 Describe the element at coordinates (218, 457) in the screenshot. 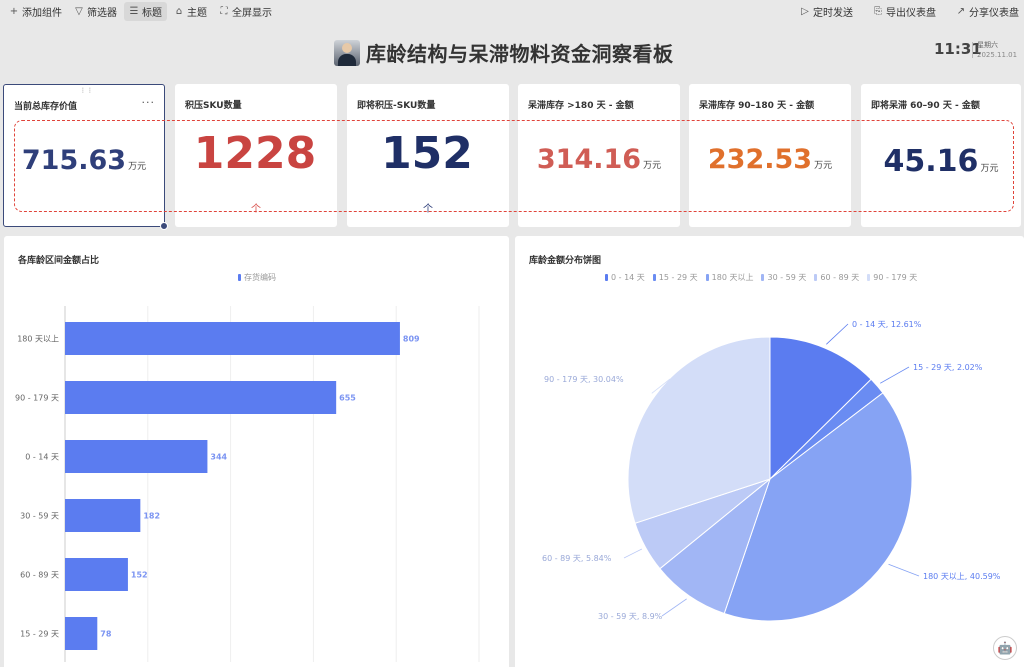

I see `bar-data-label: 344` at that location.